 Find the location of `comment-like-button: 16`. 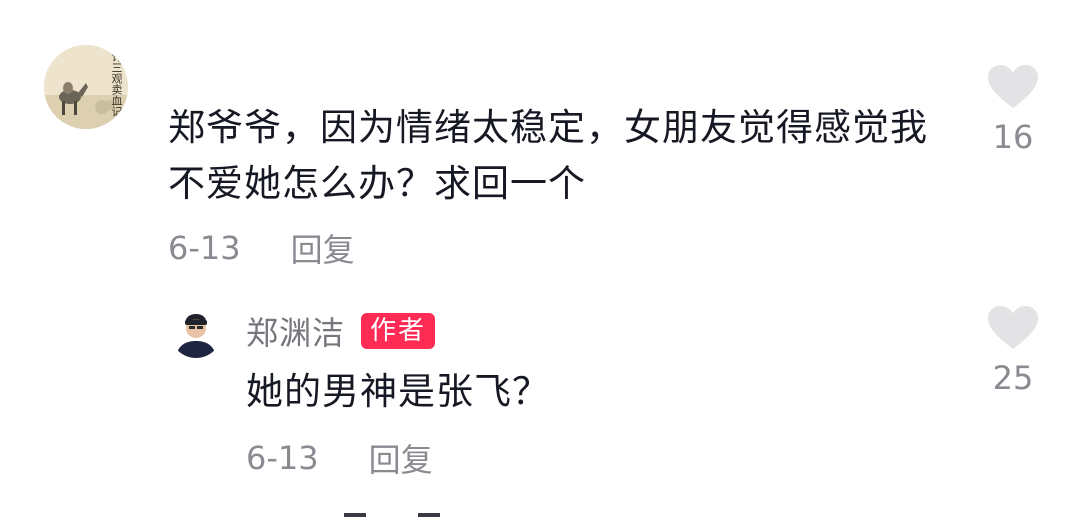

comment-like-button: 16 is located at coordinates (1013, 110).